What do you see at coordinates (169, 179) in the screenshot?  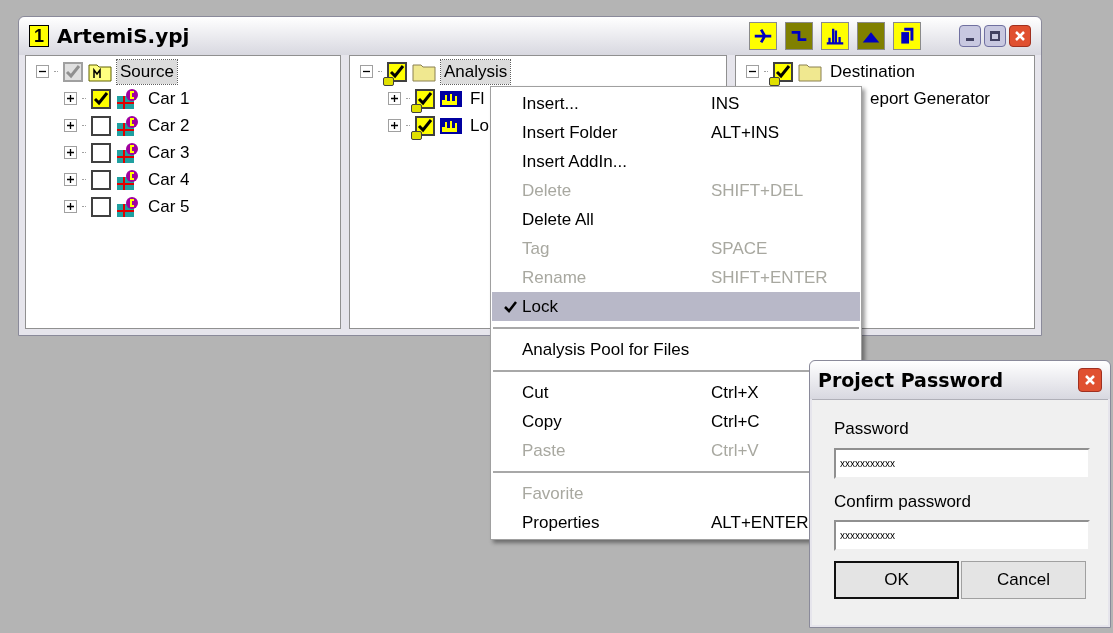 I see `tree-item: Car 4` at bounding box center [169, 179].